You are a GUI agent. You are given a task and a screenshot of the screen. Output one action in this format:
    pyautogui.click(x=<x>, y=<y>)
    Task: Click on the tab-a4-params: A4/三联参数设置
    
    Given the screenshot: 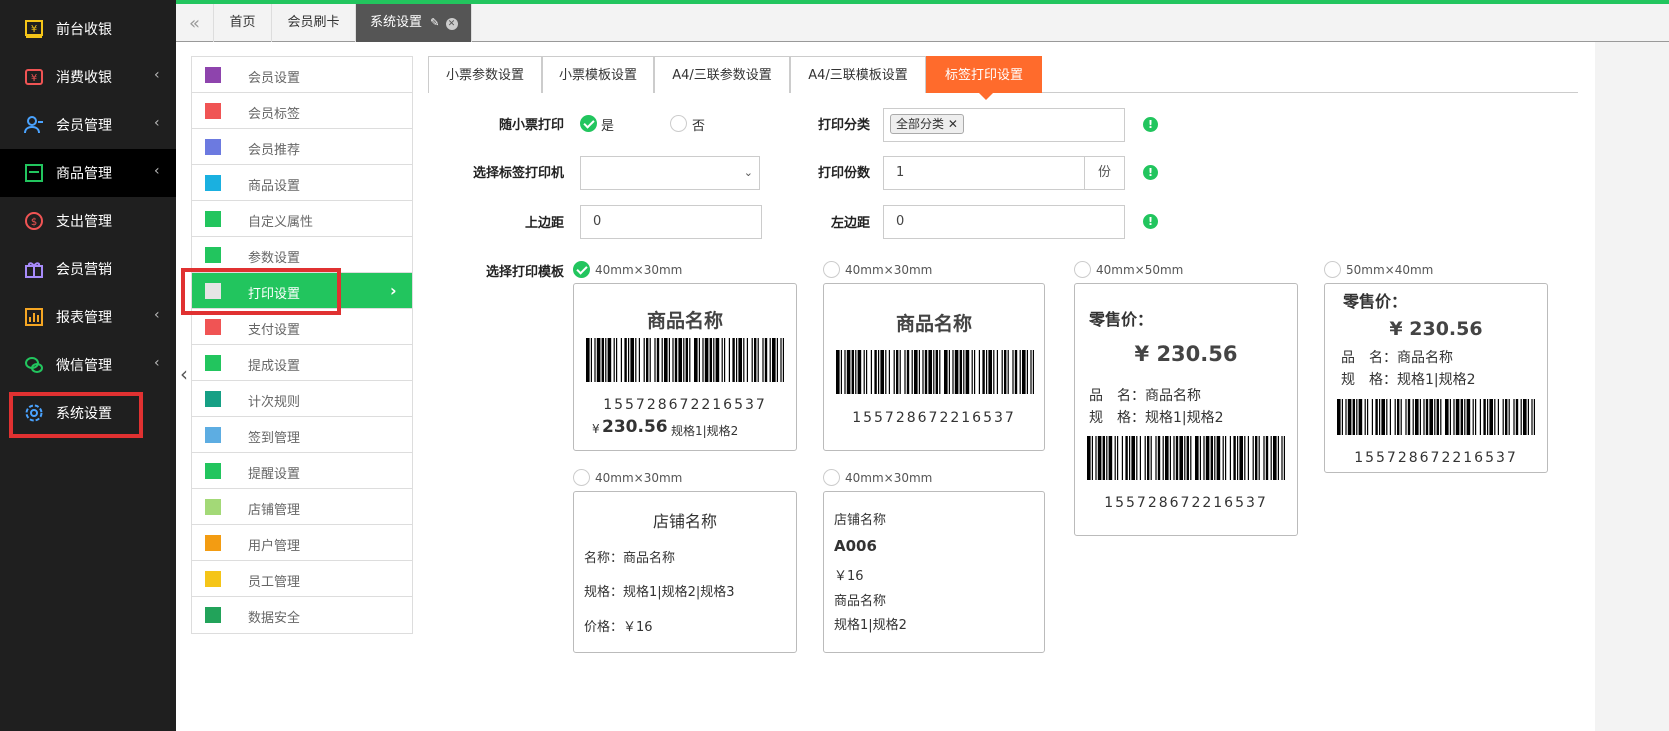 What is the action you would take?
    pyautogui.click(x=722, y=74)
    